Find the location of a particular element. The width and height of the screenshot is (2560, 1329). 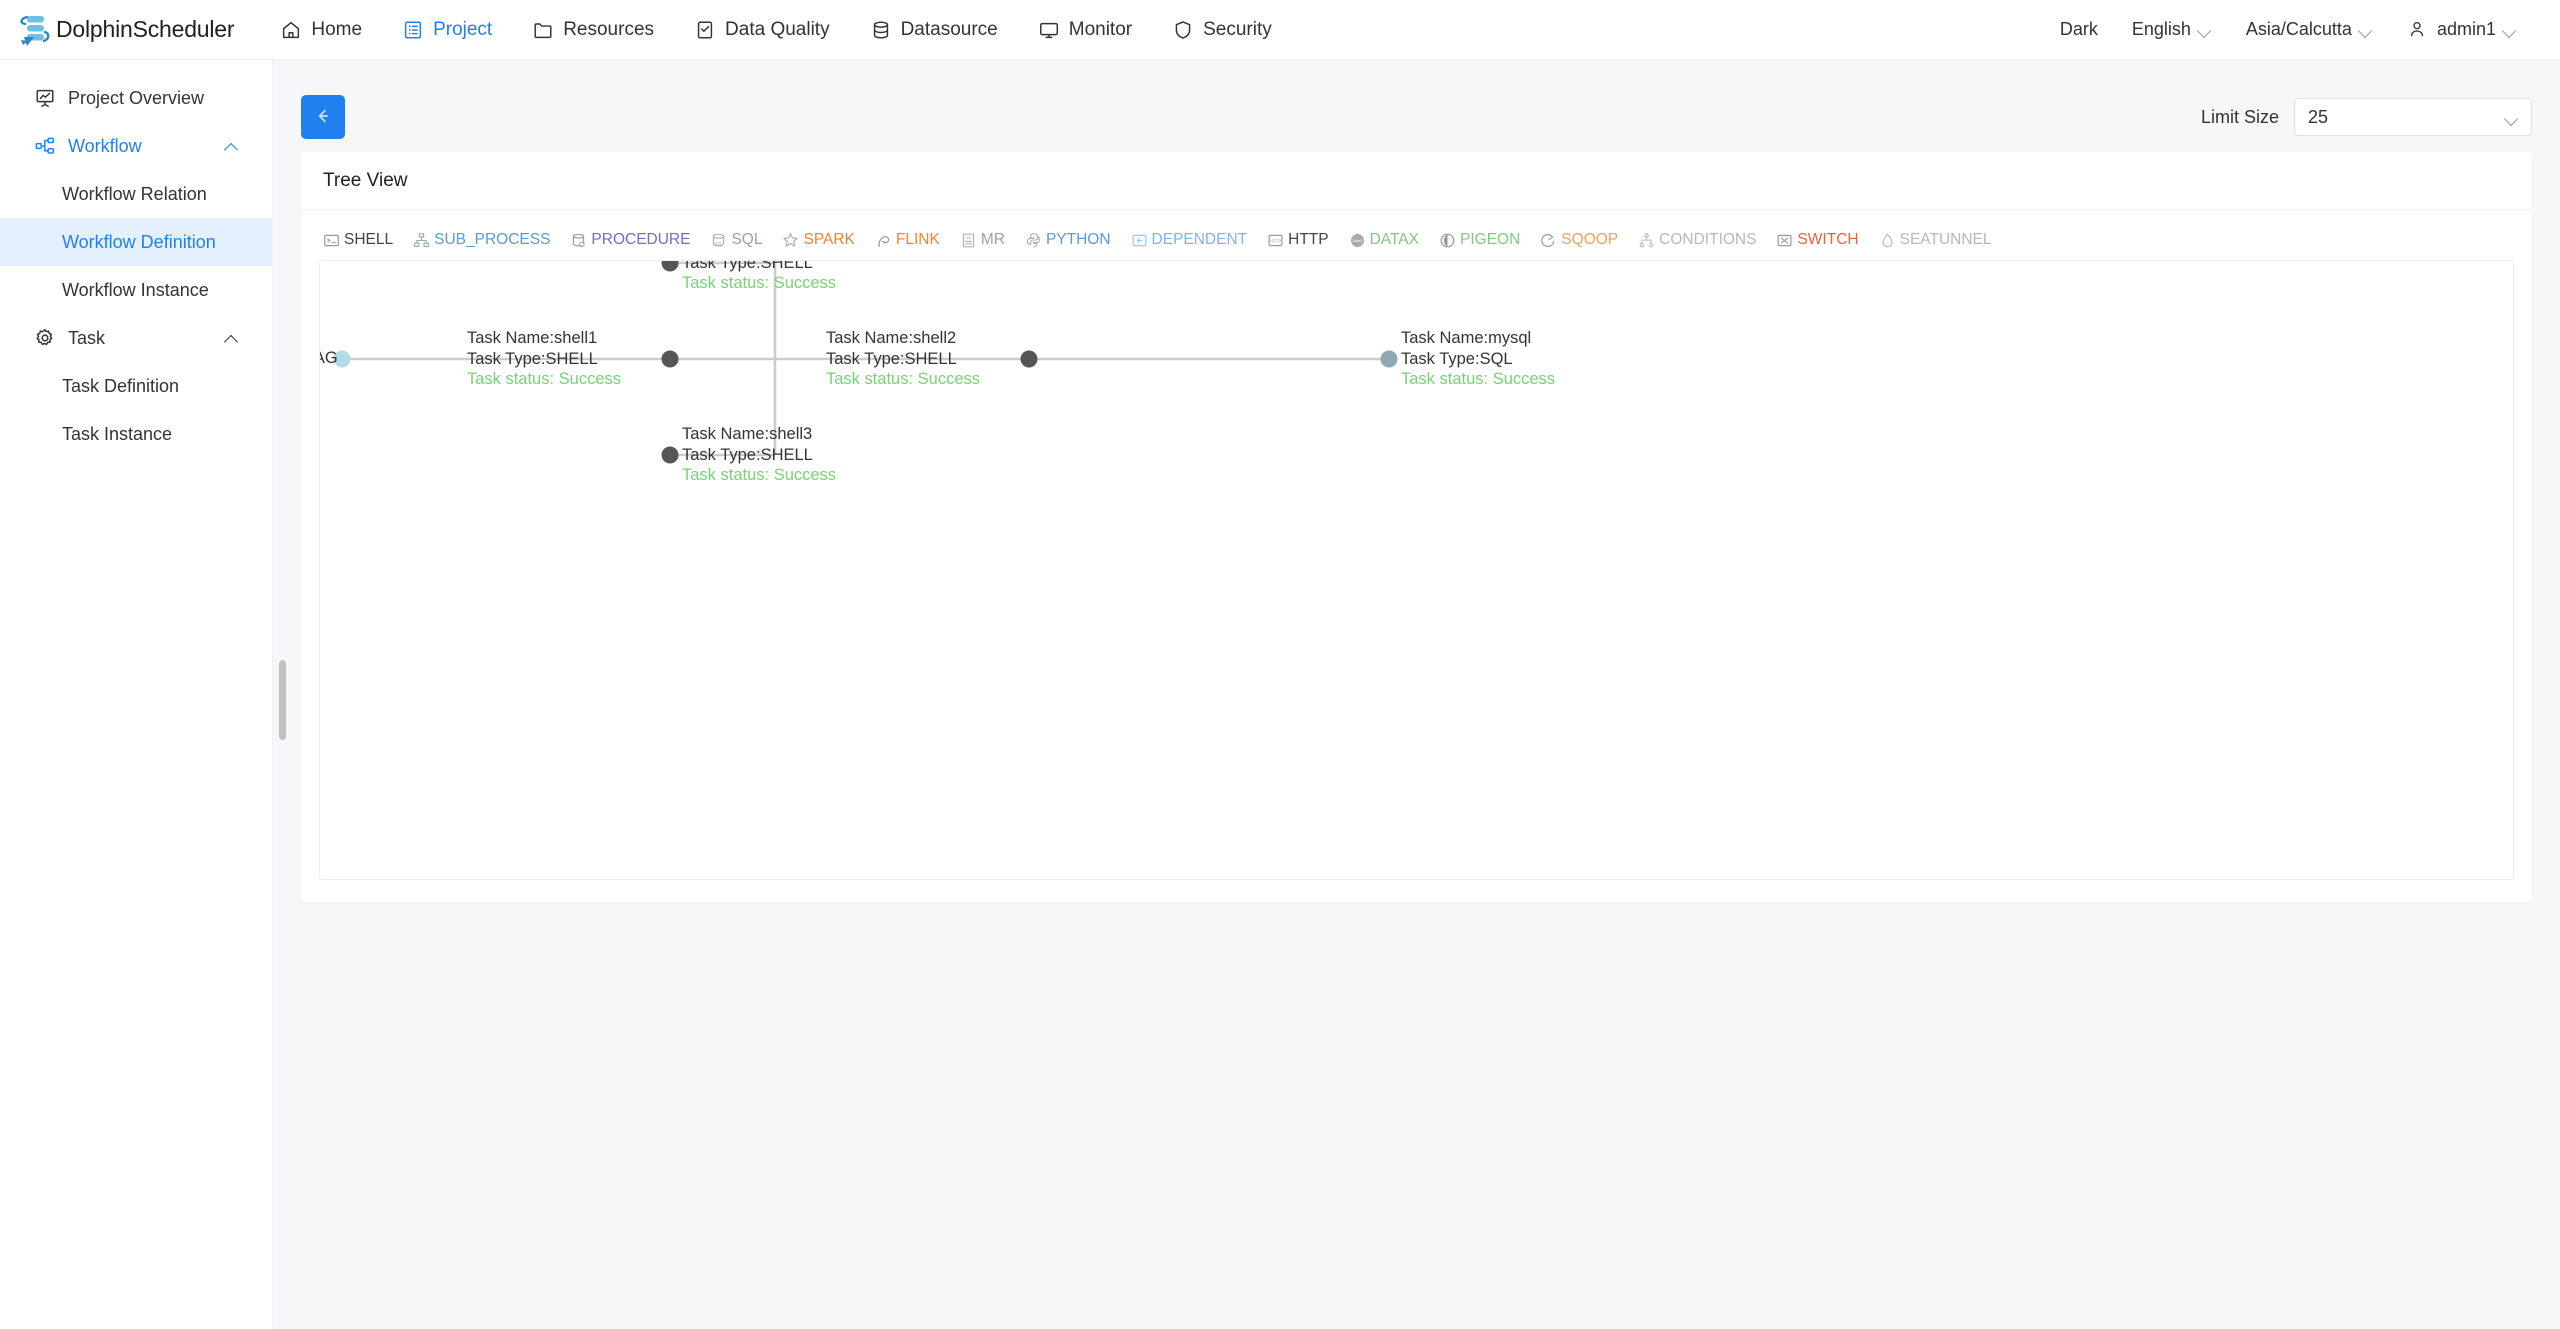

legend-item-http: HTTP HTTP is located at coordinates (1298, 240).